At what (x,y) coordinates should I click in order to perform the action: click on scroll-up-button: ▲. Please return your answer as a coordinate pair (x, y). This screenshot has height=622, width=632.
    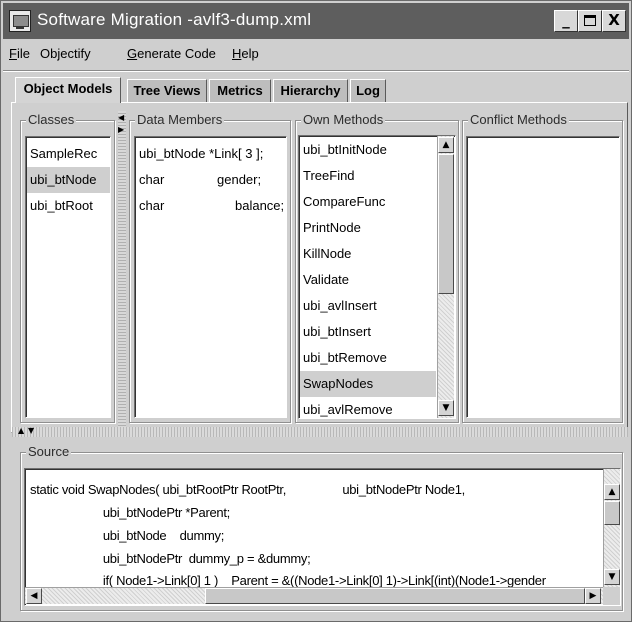
    Looking at the image, I should click on (446, 145).